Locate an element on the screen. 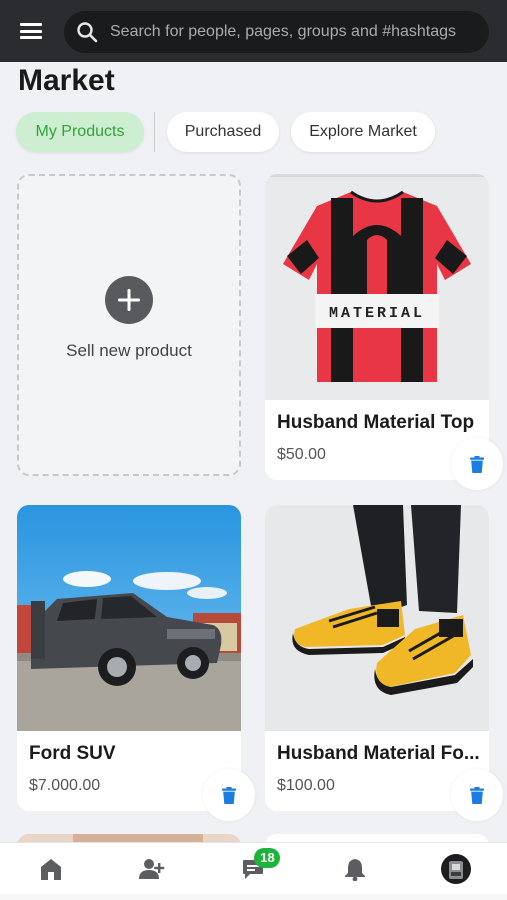 This screenshot has height=900, width=507. home-icon is located at coordinates (50, 869).